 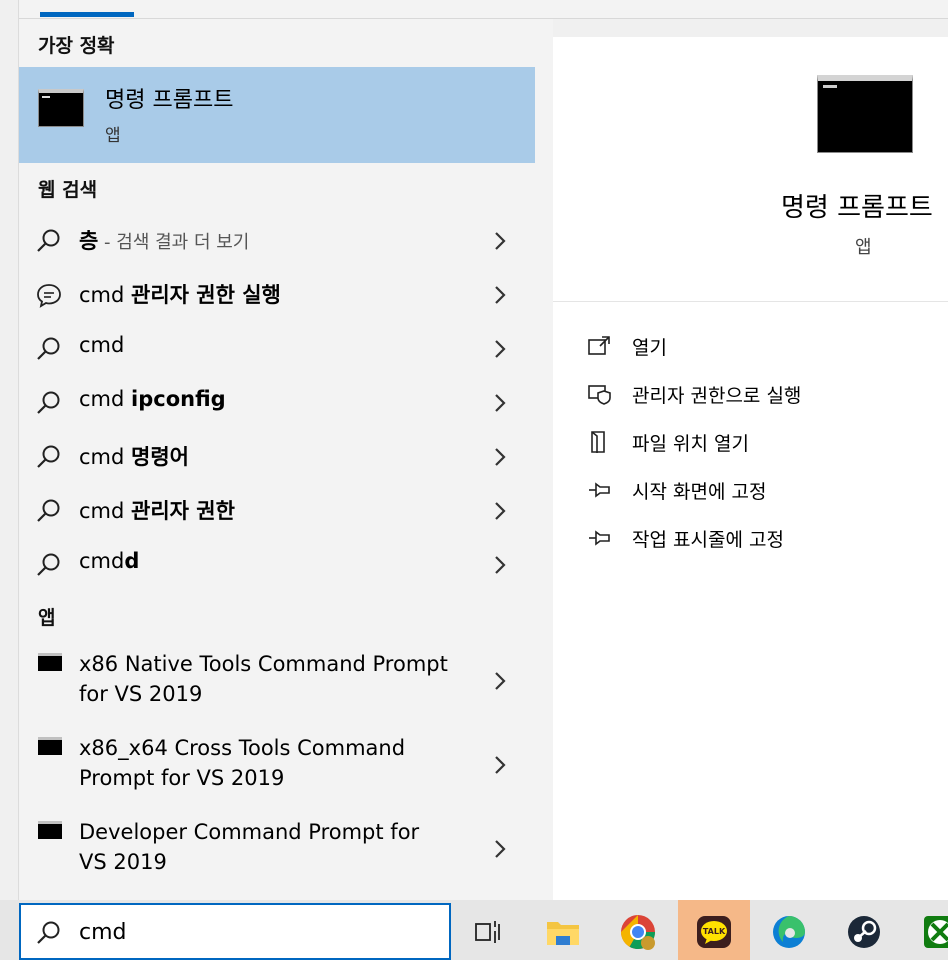 What do you see at coordinates (249, 847) in the screenshot?
I see `app-result-label: Developer Command Prompt for VS 2019` at bounding box center [249, 847].